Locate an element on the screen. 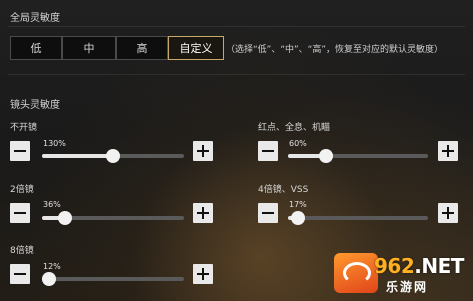 Image resolution: width=473 pixels, height=301 pixels. slider-4x-vss is located at coordinates (358, 218).